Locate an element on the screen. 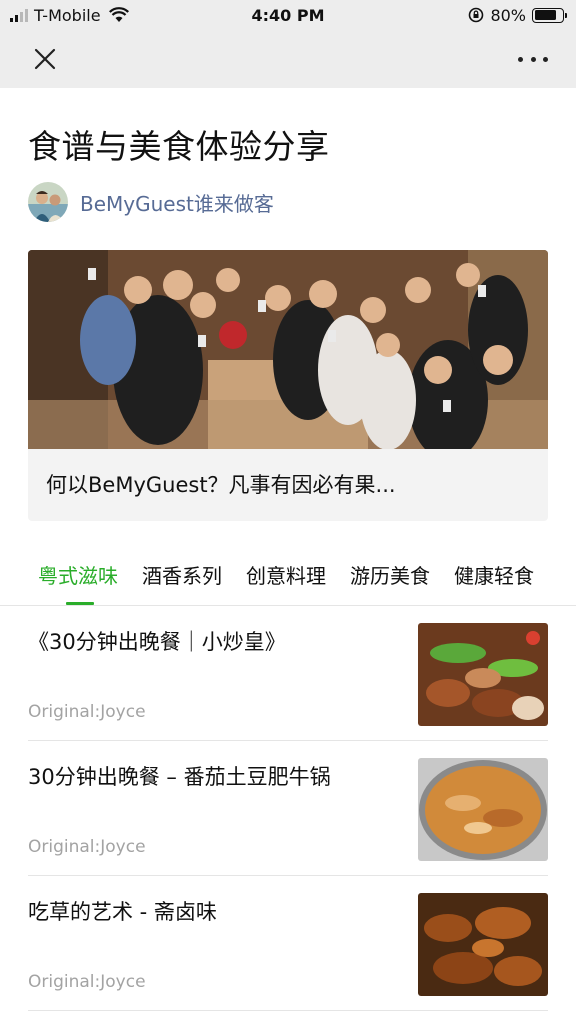 The image size is (576, 1024). article-item: 30分钟出晚餐 – 番茄土豆肥牛锅 Original:Joyce is located at coordinates (288, 808).